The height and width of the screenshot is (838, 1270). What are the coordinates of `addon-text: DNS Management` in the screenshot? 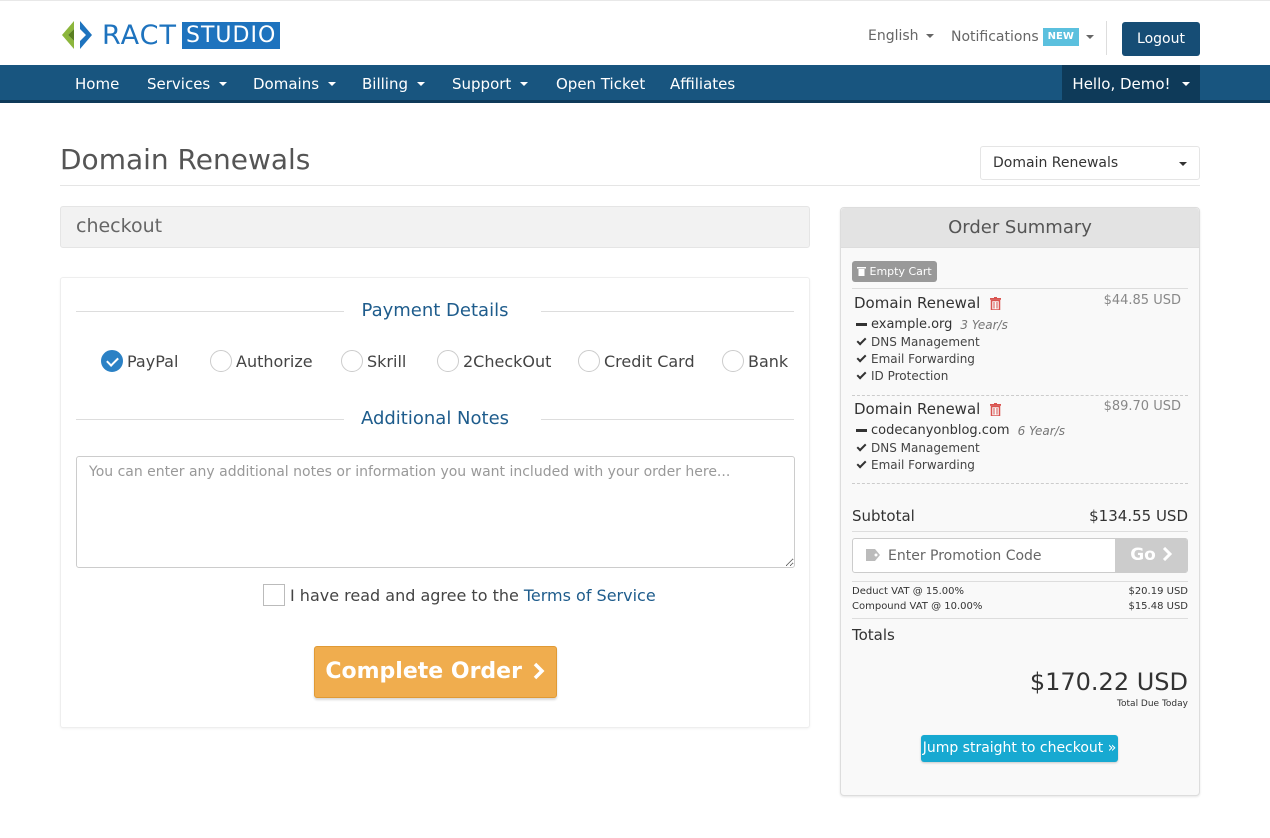 It's located at (925, 342).